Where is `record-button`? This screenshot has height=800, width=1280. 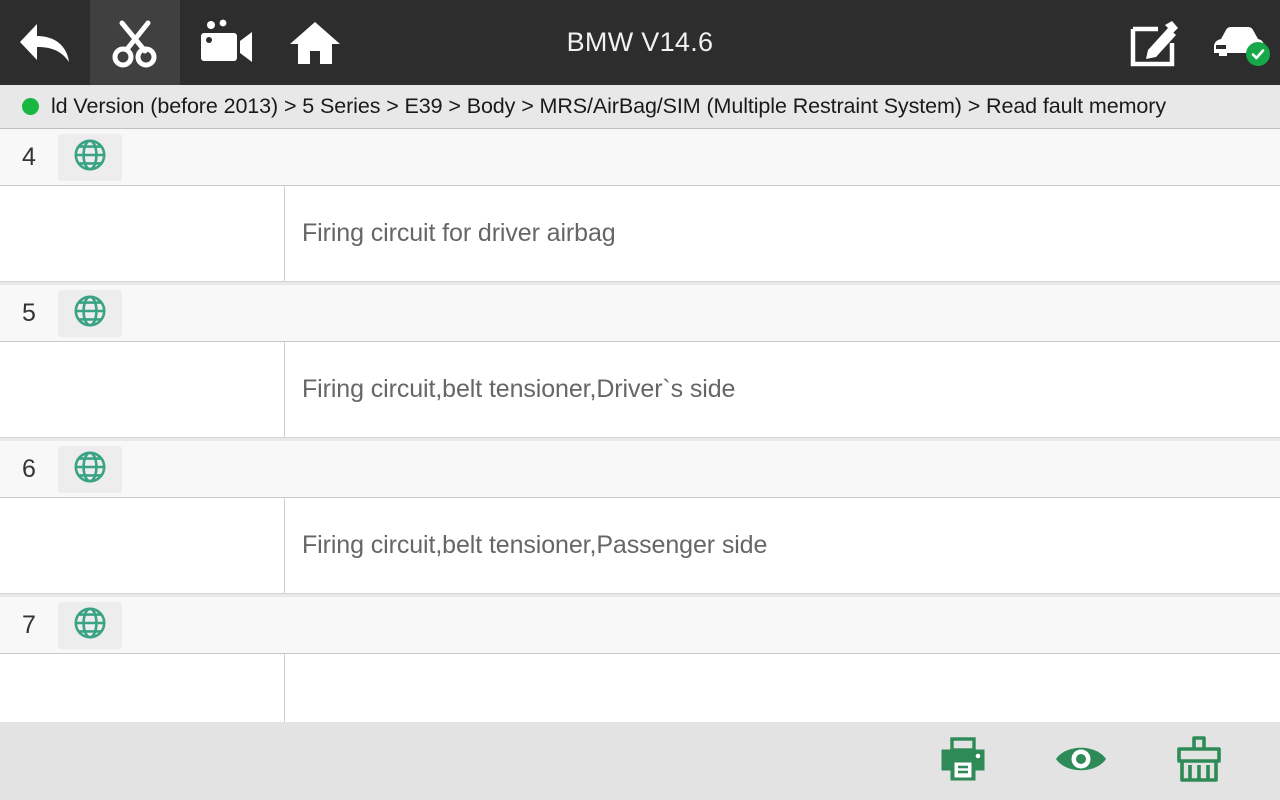
record-button is located at coordinates (225, 42).